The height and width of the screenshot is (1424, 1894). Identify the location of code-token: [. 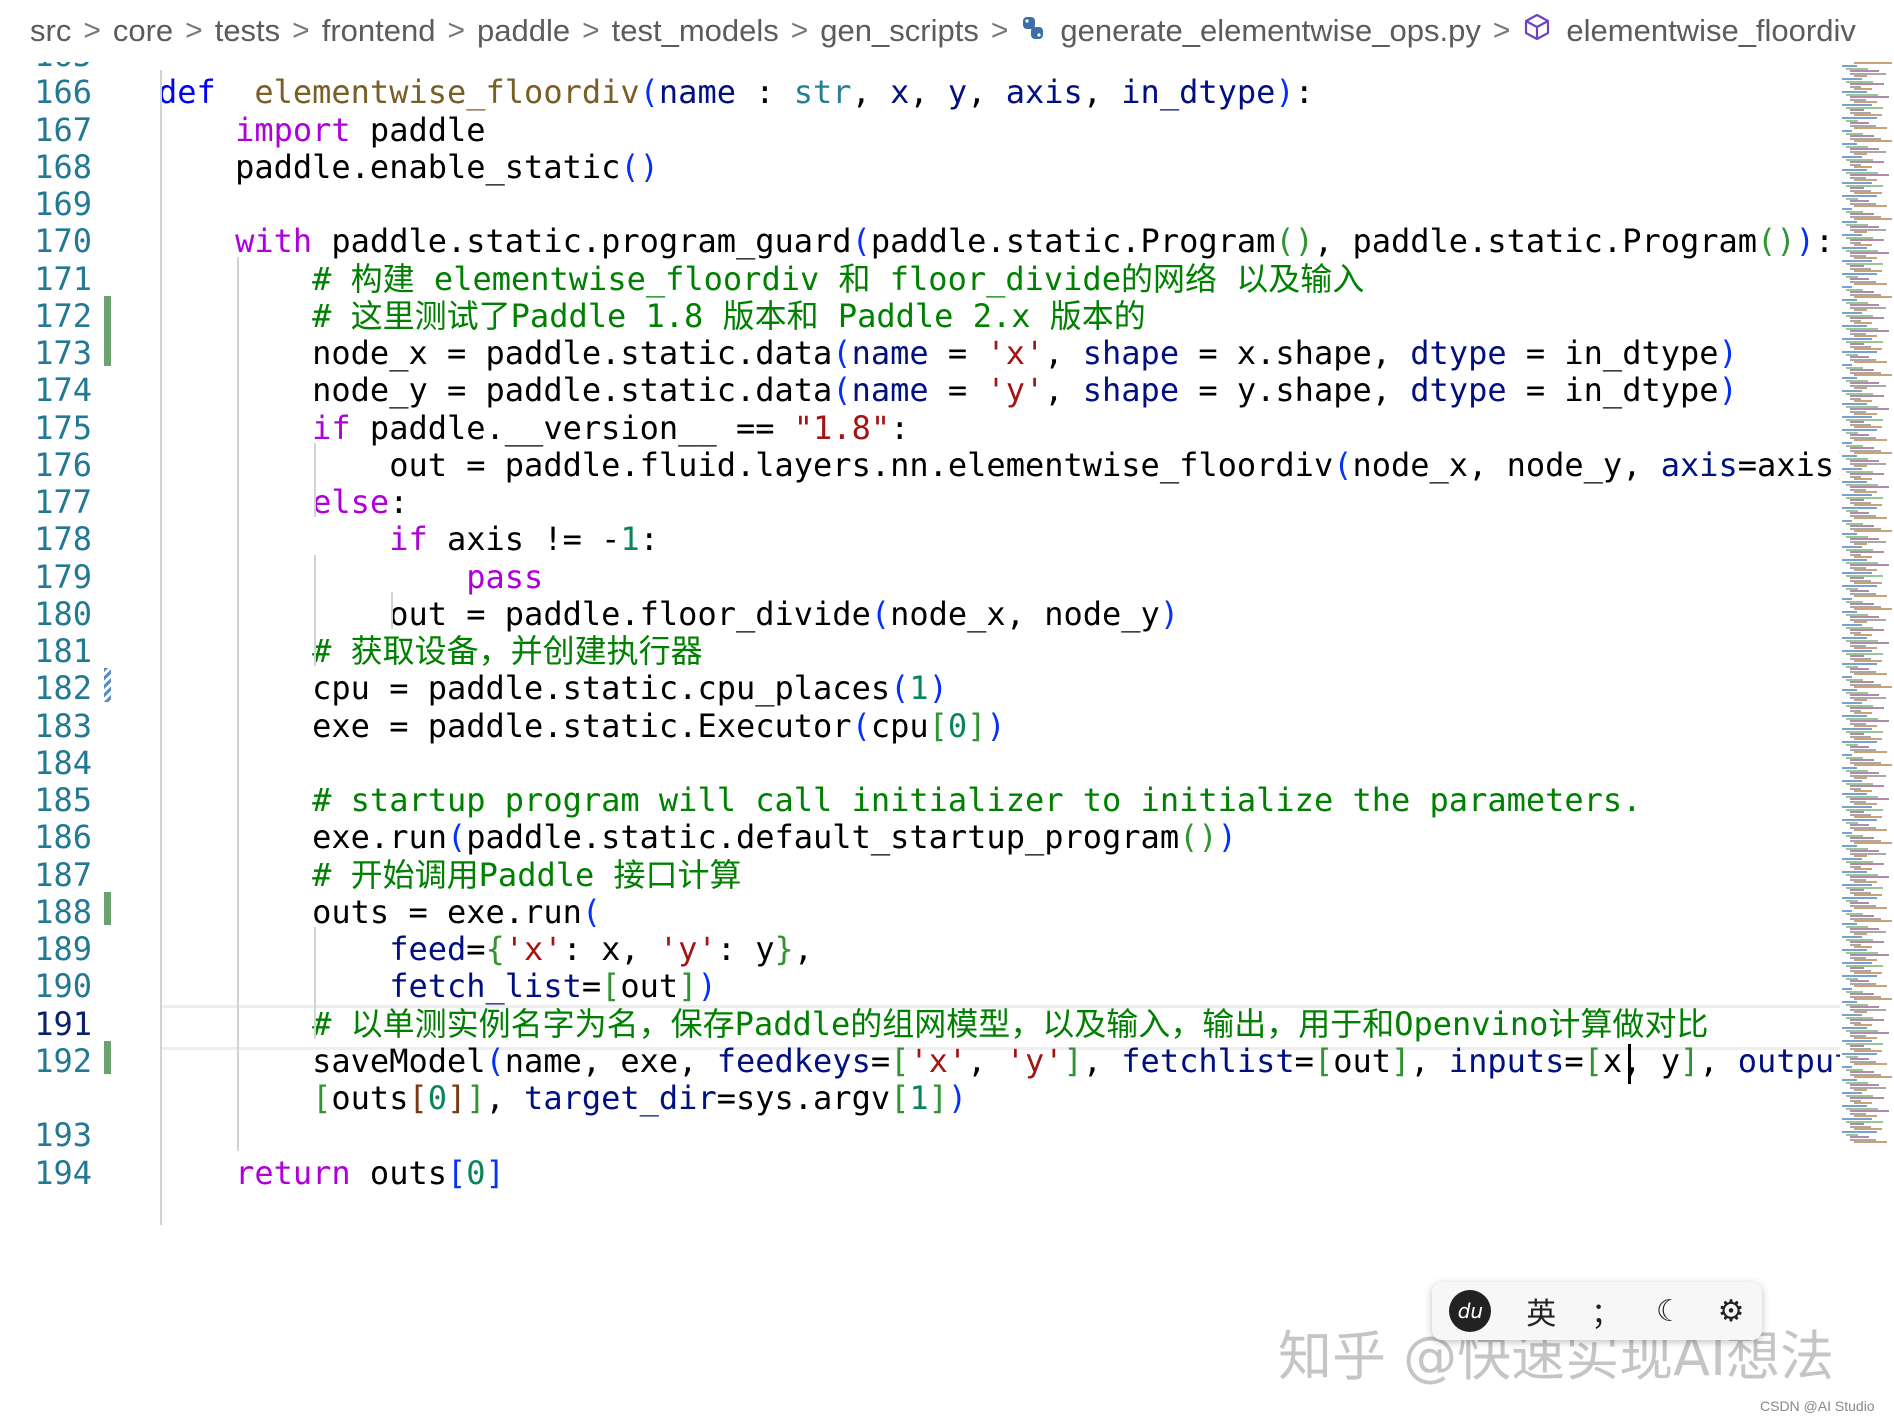
(938, 725).